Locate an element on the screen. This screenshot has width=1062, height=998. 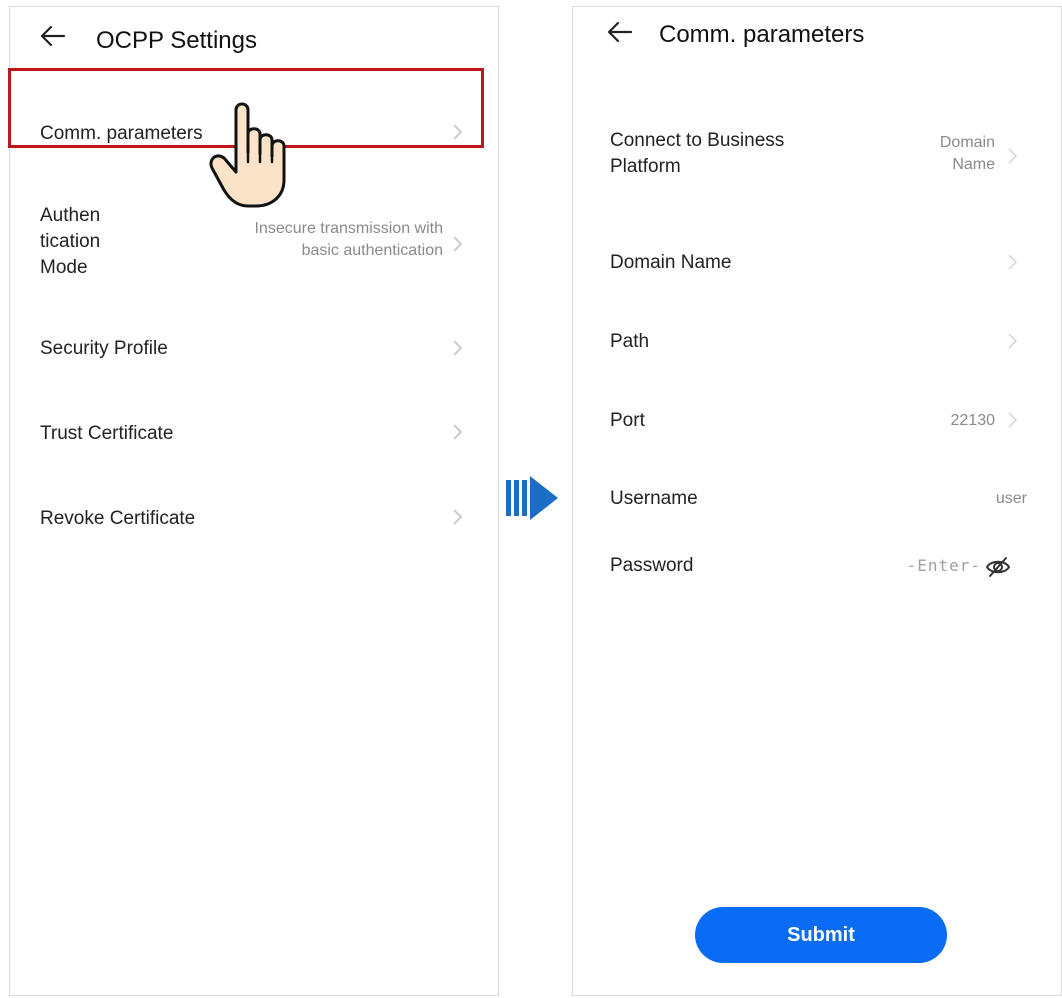
setting-row-domain-name: Domain Name is located at coordinates (817, 263).